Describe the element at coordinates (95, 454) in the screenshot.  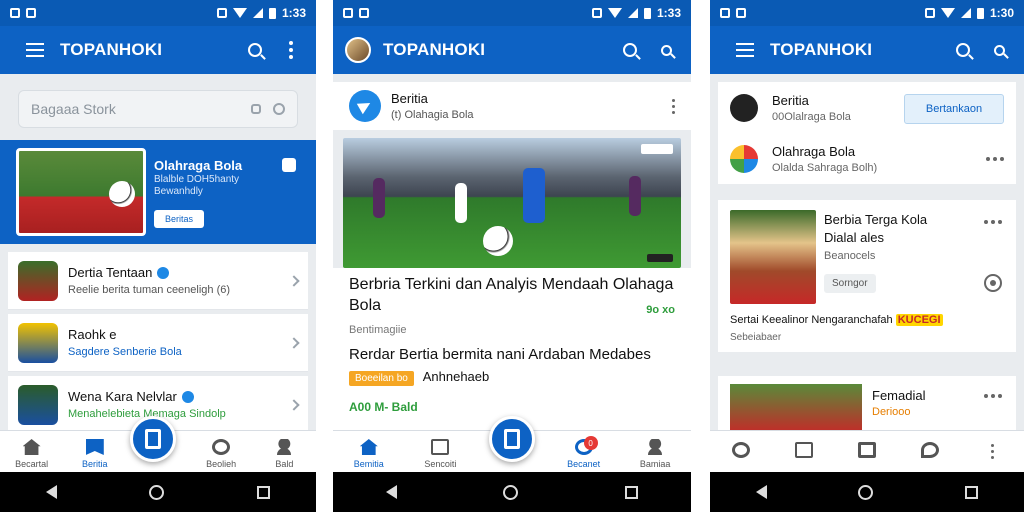
I see `nav-item-news: Beritia` at that location.